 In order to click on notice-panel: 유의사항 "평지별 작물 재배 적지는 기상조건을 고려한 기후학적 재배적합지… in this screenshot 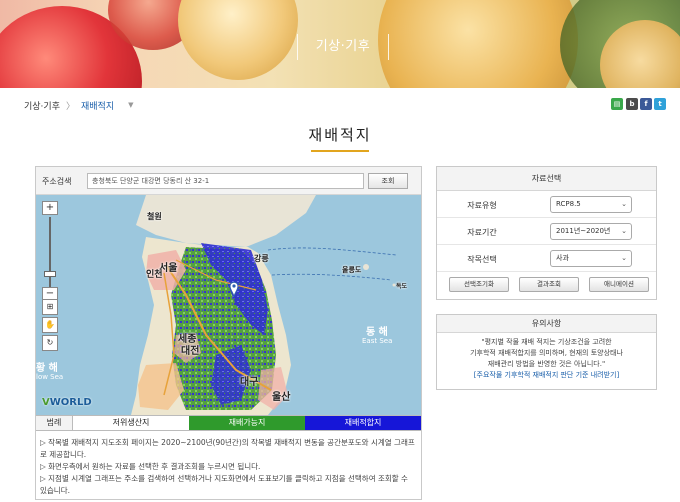, I will do `click(546, 352)`.